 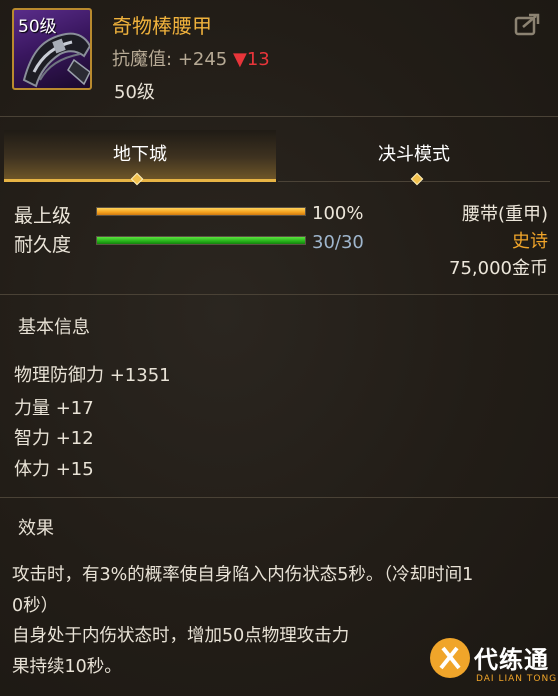 I want to click on effect-line: 0秒）, so click(x=35, y=605).